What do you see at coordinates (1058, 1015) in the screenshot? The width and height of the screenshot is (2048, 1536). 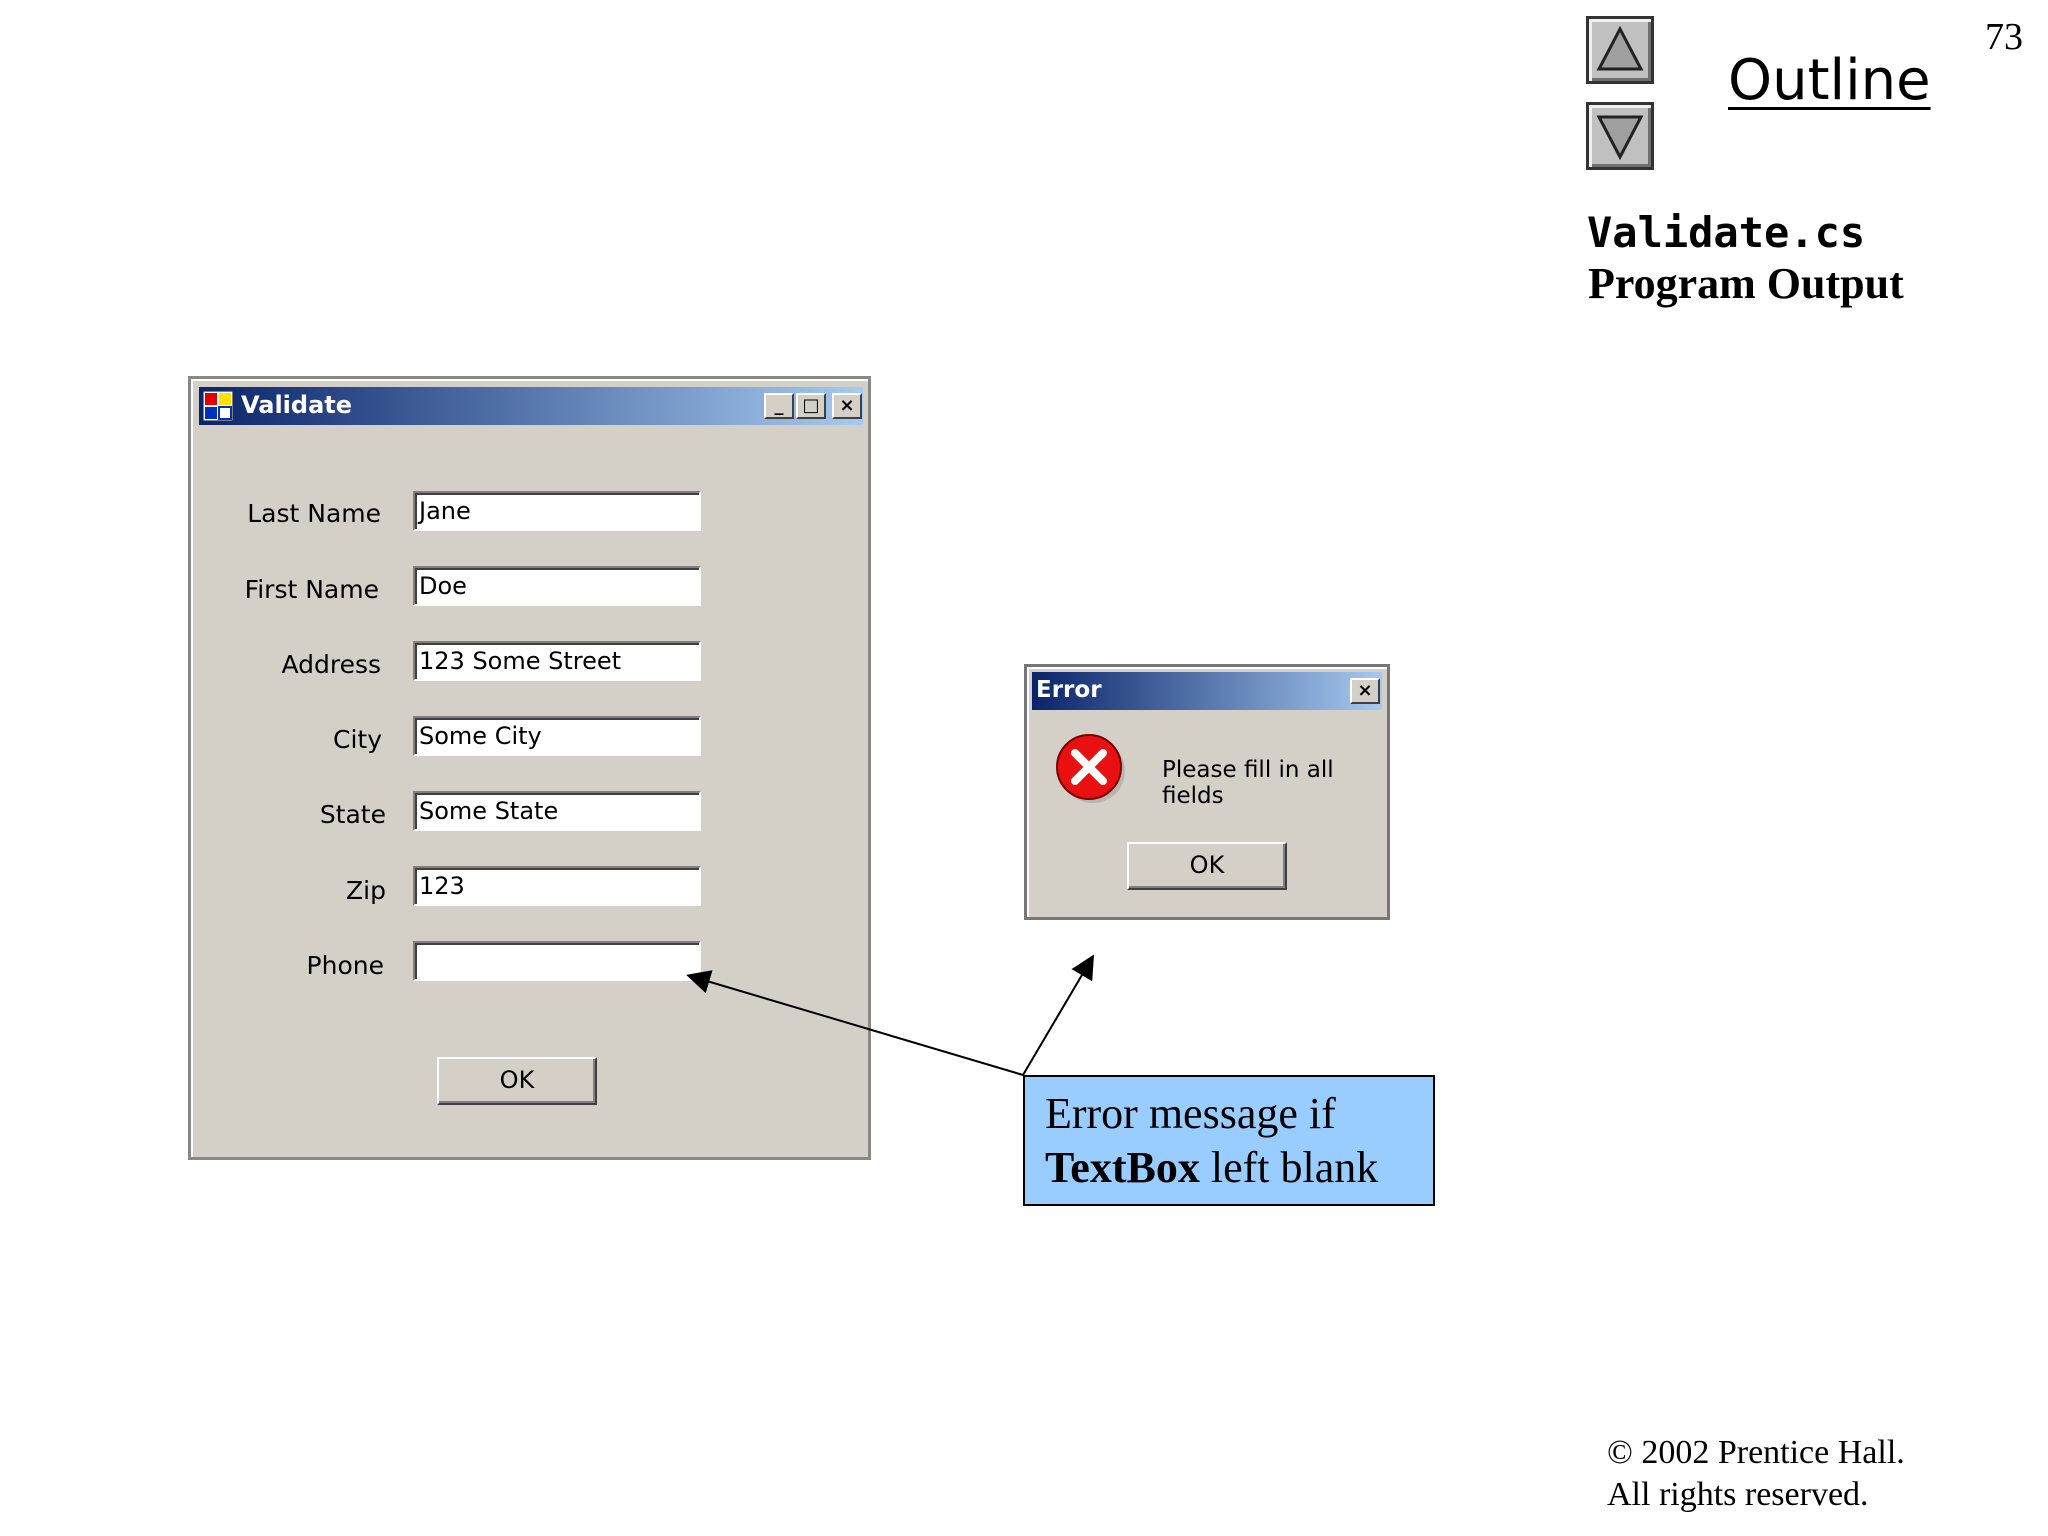 I see `arrow-to-error-dialog` at bounding box center [1058, 1015].